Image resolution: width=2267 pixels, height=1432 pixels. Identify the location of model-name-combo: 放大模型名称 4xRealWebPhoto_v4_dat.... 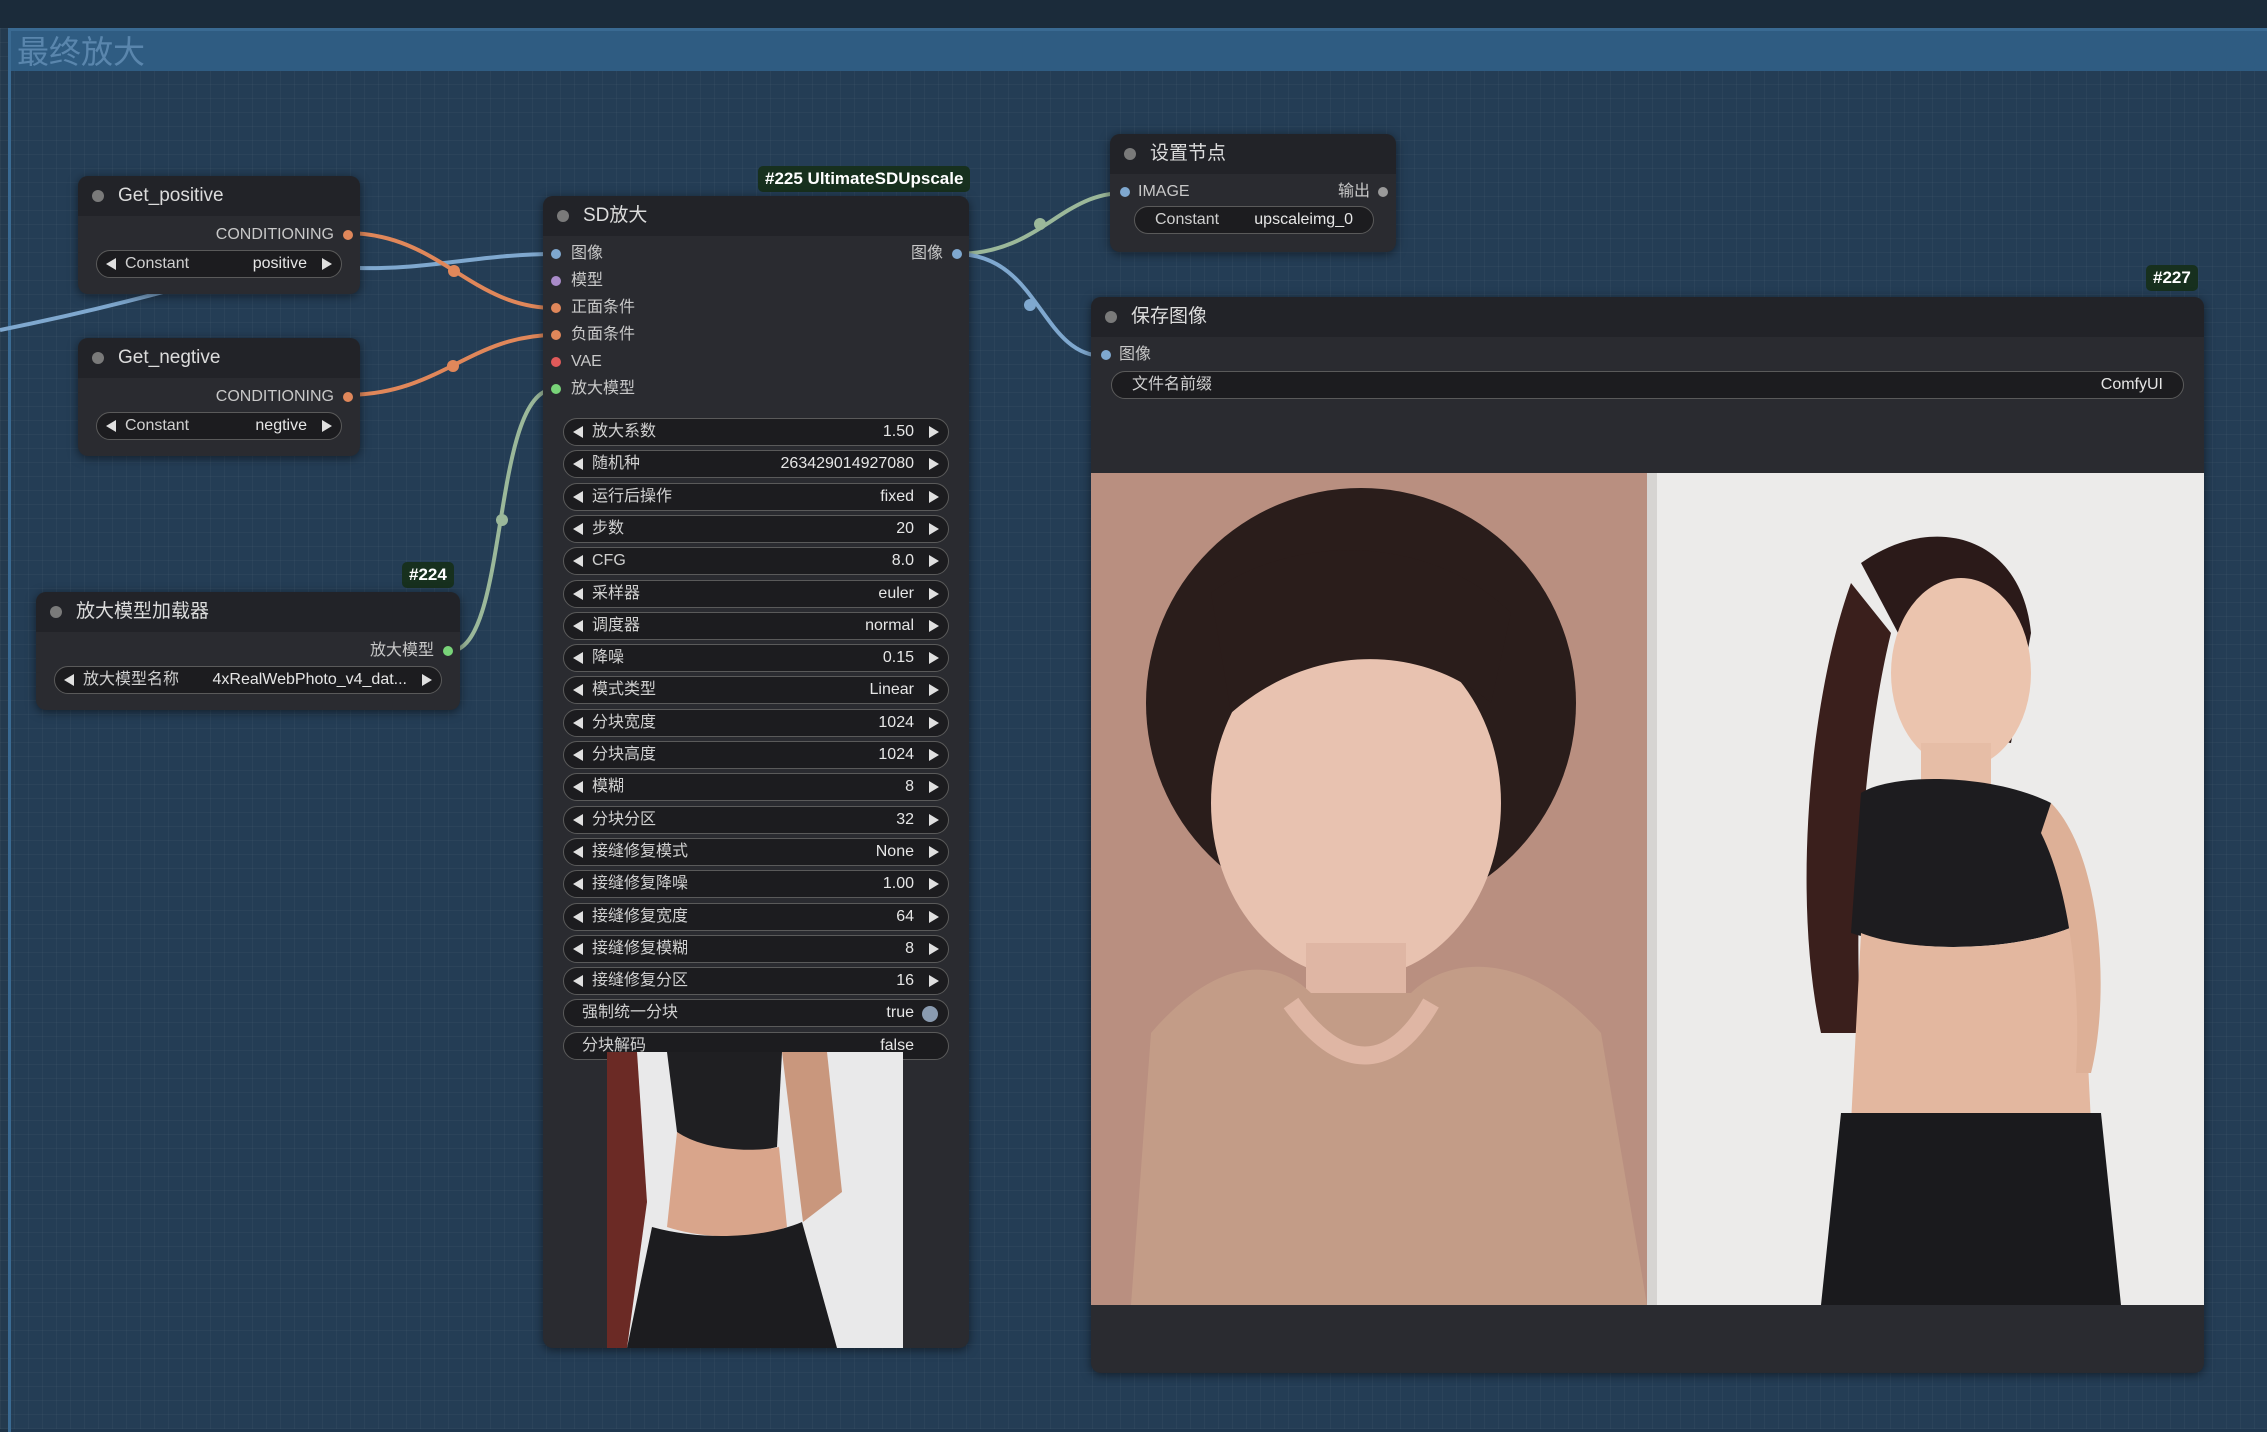
(248, 680).